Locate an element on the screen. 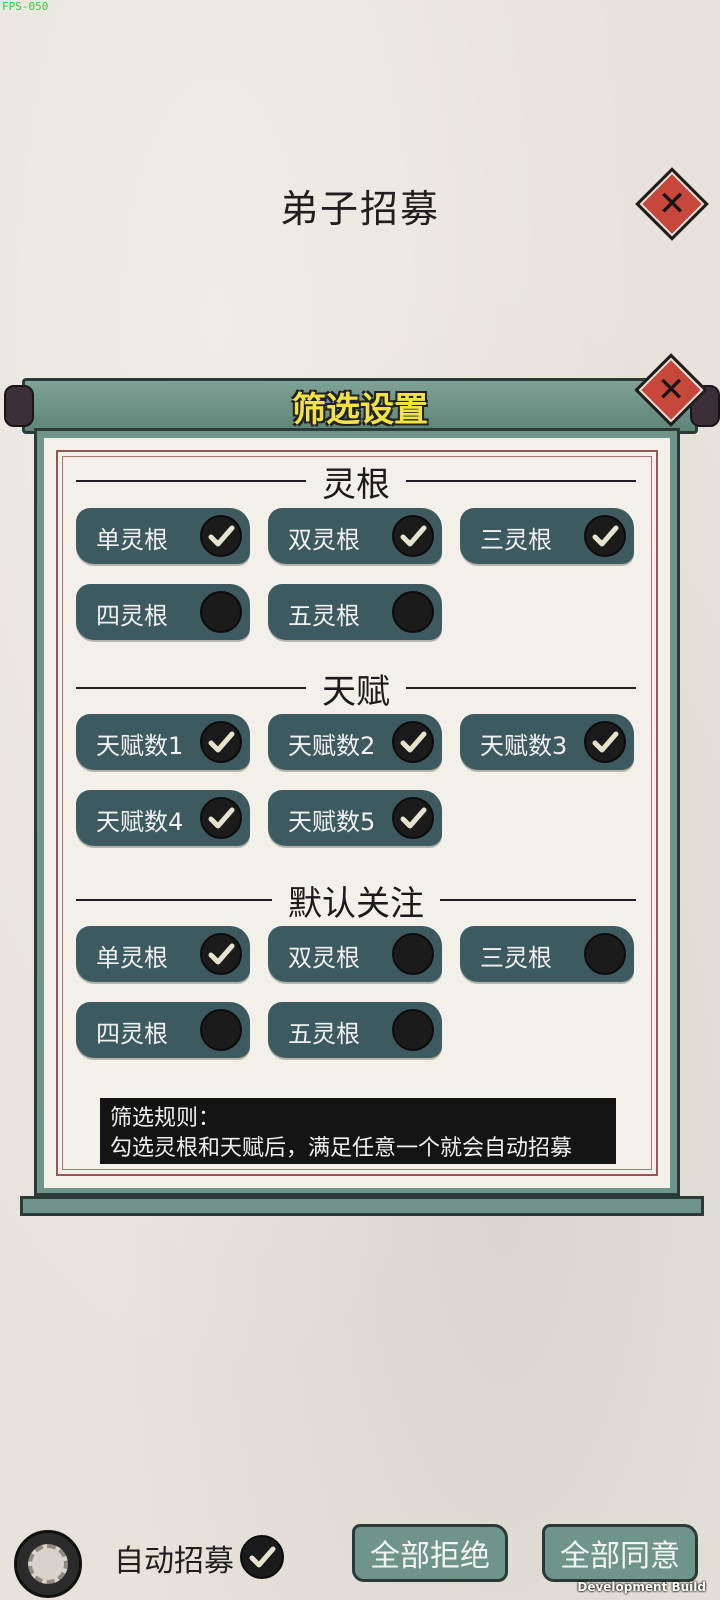 Image resolution: width=720 pixels, height=1600 pixels. option-label: 天赋数3 is located at coordinates (524, 746).